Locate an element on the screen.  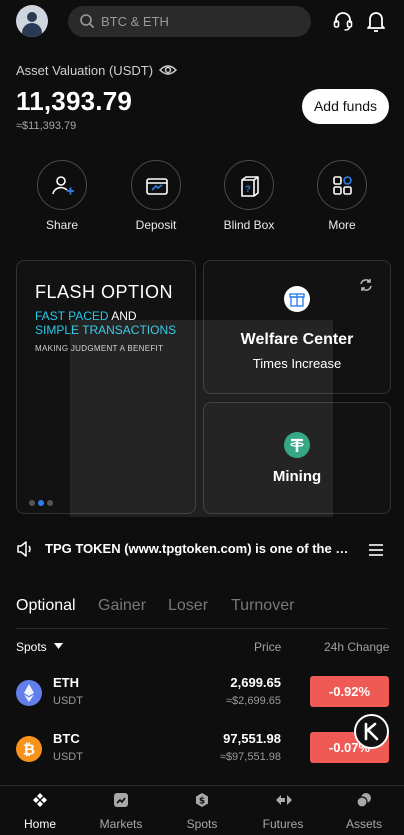
market-row-eth: ETH USDT 2,699.65 ≈$2,699.65 -0.92% is located at coordinates (202, 695).